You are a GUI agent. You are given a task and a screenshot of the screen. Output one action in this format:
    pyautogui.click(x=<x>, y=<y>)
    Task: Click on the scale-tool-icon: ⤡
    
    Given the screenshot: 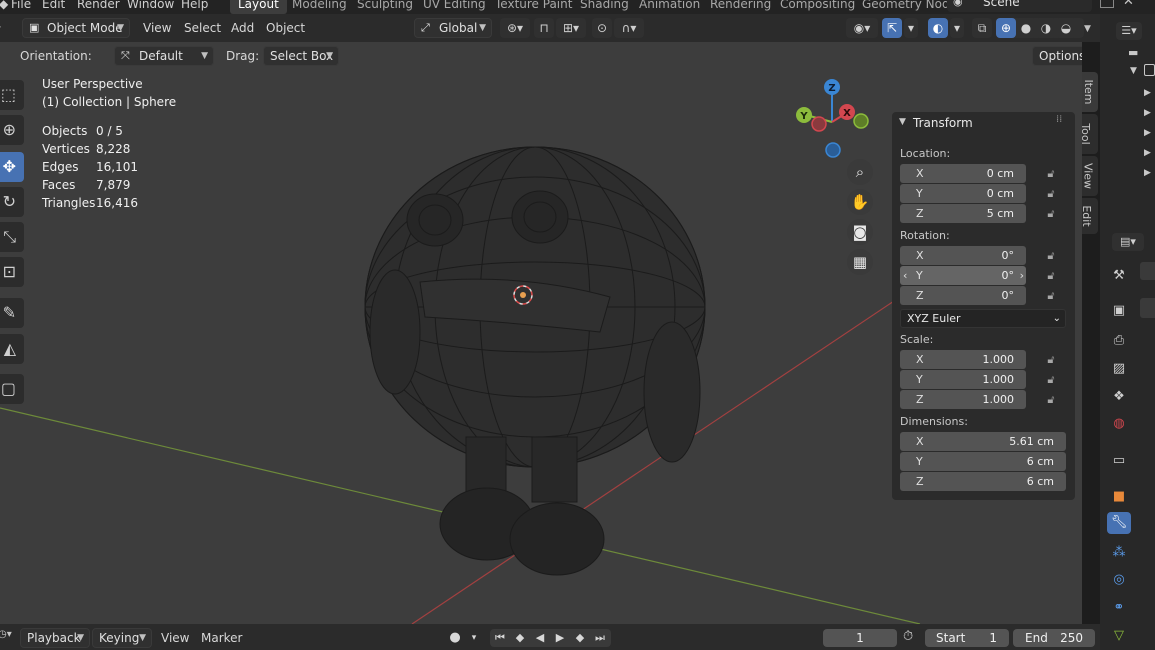 What is the action you would take?
    pyautogui.click(x=12, y=237)
    